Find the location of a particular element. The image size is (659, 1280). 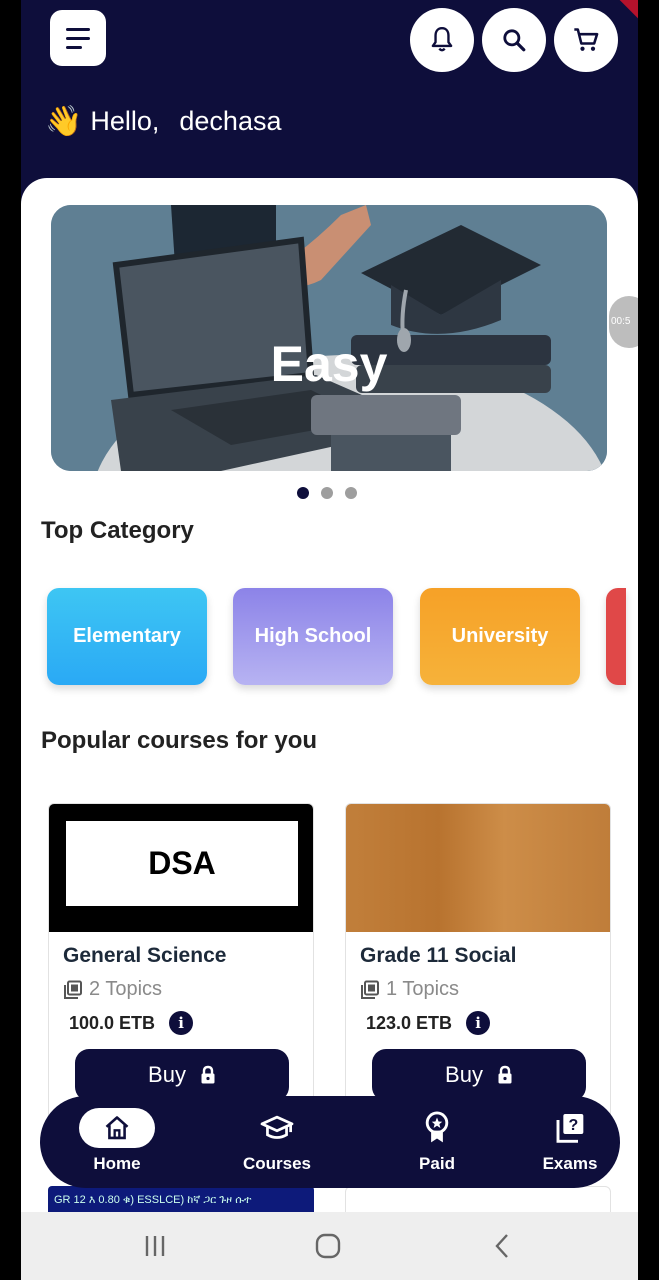

price-value: 100.0 ETB is located at coordinates (112, 1022).